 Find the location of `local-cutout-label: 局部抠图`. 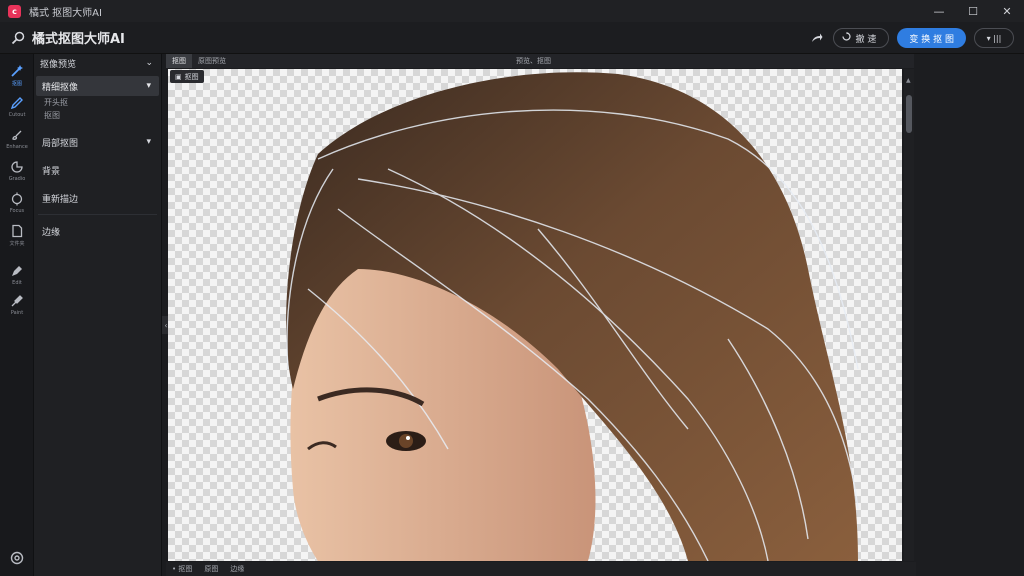

local-cutout-label: 局部抠图 is located at coordinates (60, 143).